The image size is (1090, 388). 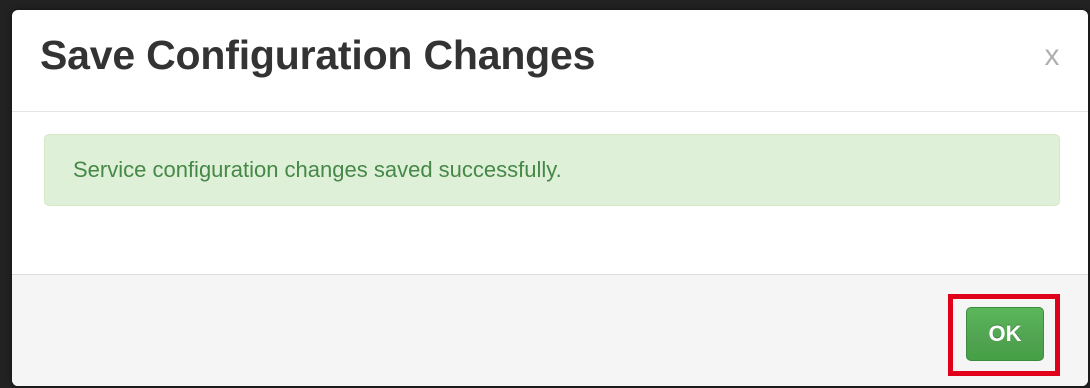 I want to click on dialog-title: Save Configuration Changes, so click(x=318, y=55).